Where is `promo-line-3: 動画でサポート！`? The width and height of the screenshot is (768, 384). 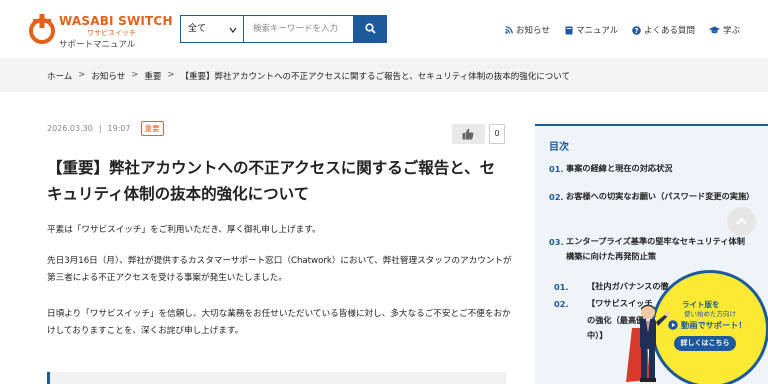 promo-line-3: 動画でサポート！ is located at coordinates (707, 325).